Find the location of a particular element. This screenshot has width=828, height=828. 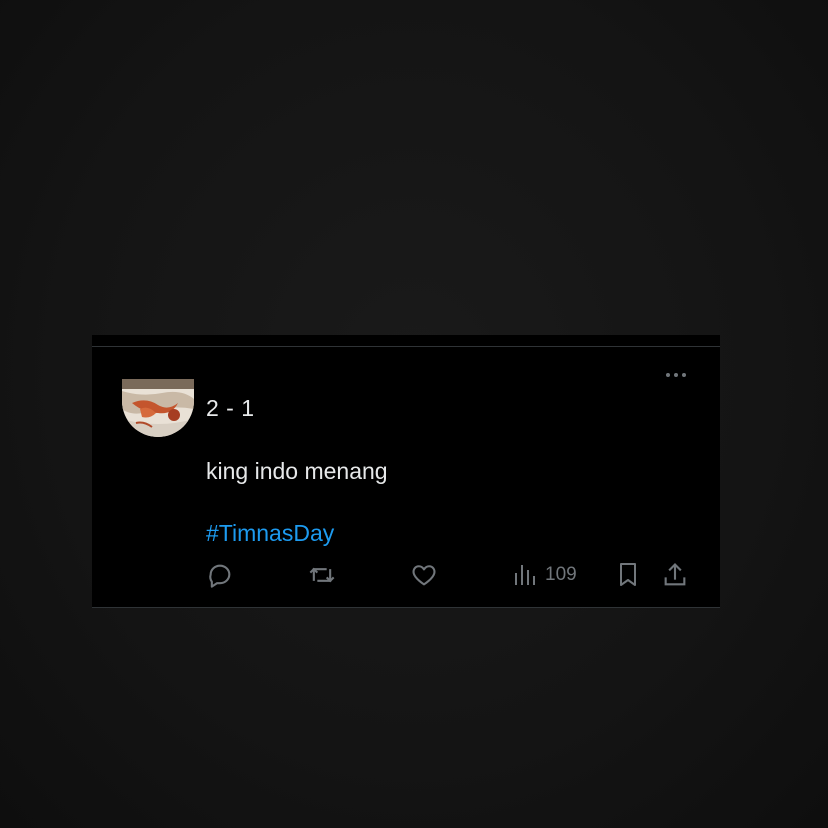

reply-button is located at coordinates (220, 575).